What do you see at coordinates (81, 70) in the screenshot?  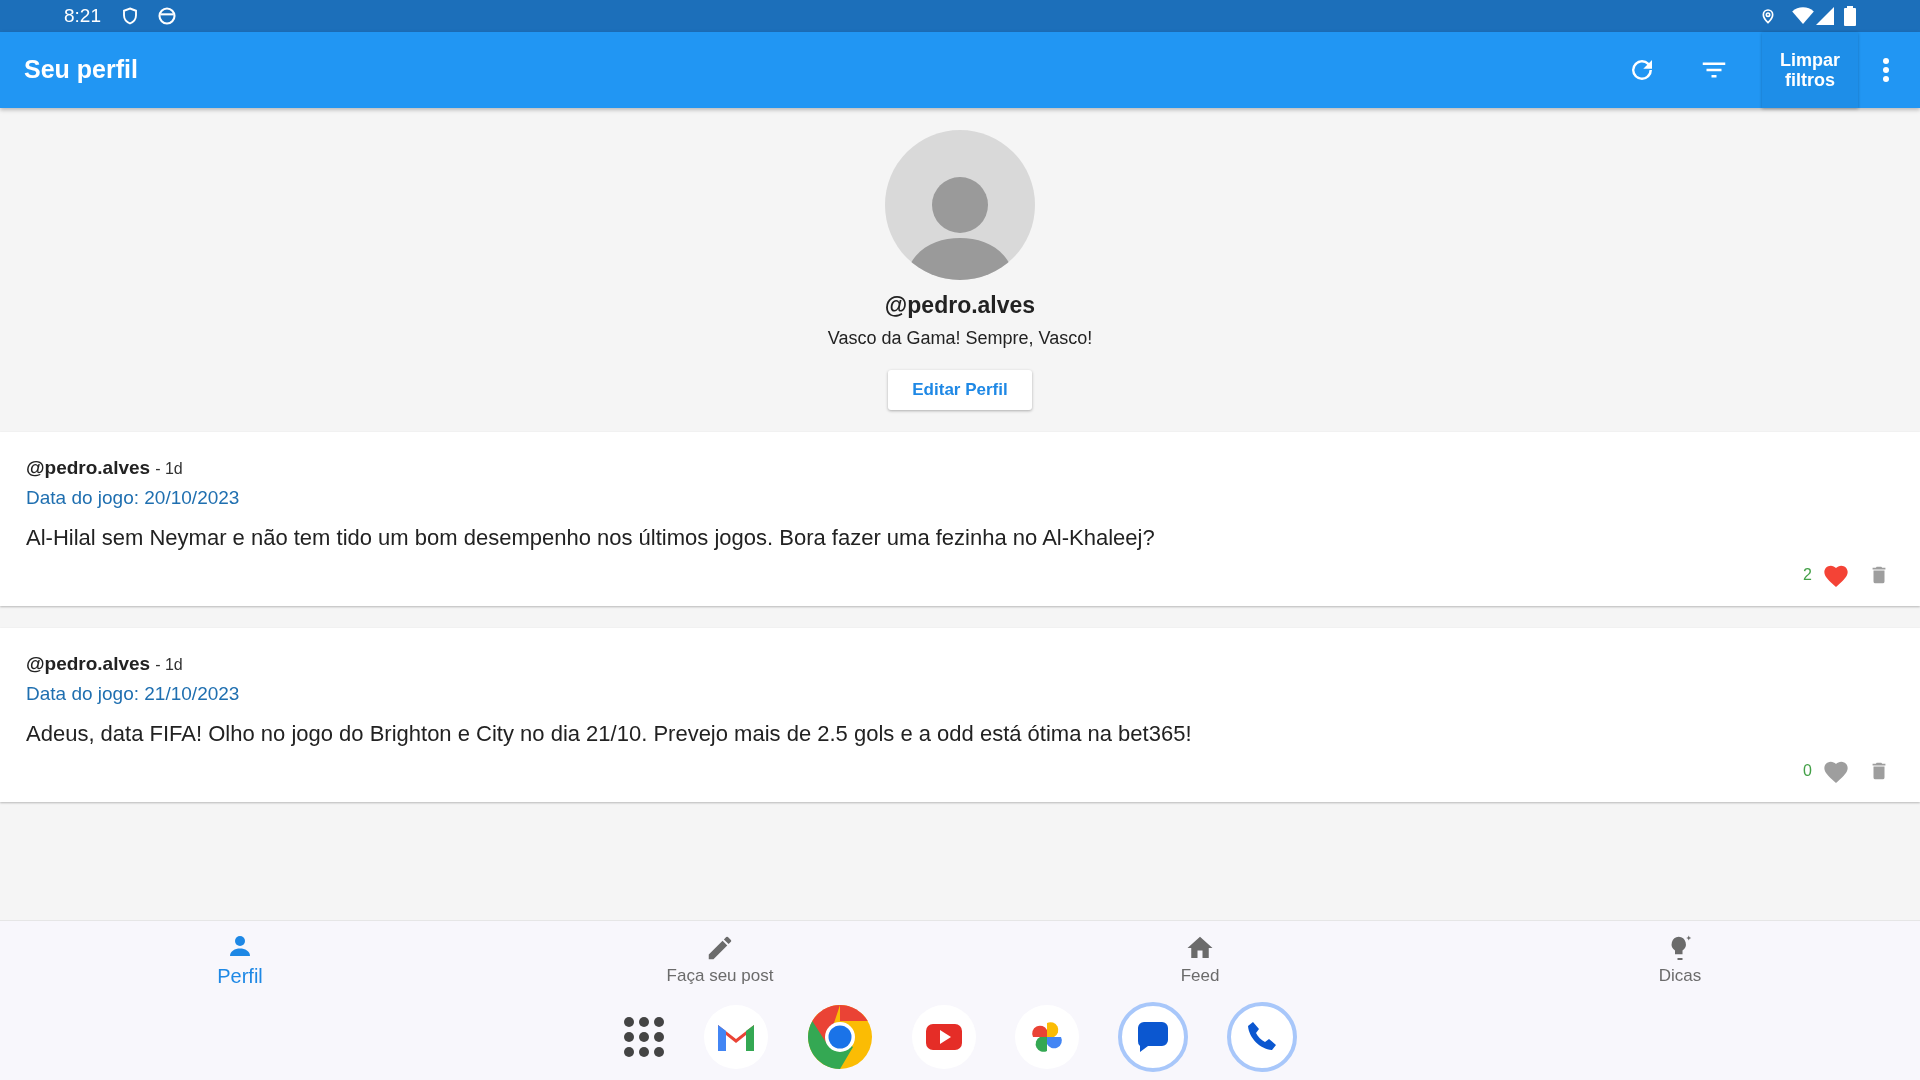 I see `app-title: Seu perfil` at bounding box center [81, 70].